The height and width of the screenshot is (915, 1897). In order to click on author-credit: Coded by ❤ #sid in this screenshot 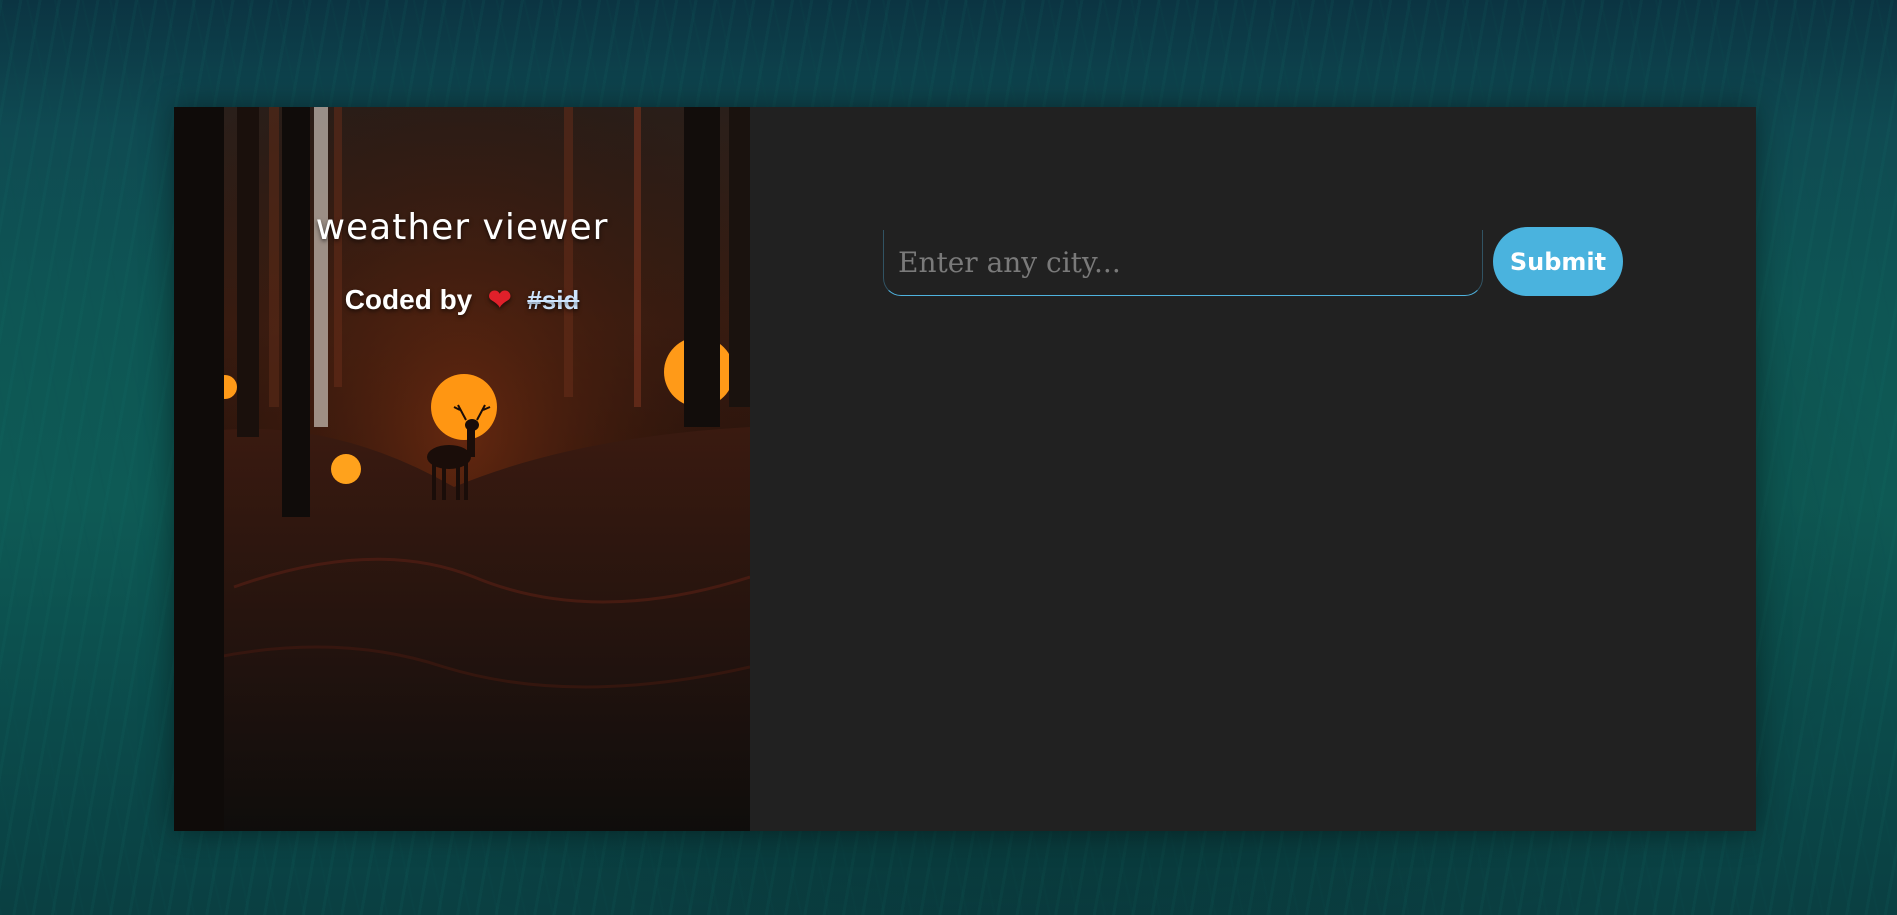, I will do `click(462, 299)`.